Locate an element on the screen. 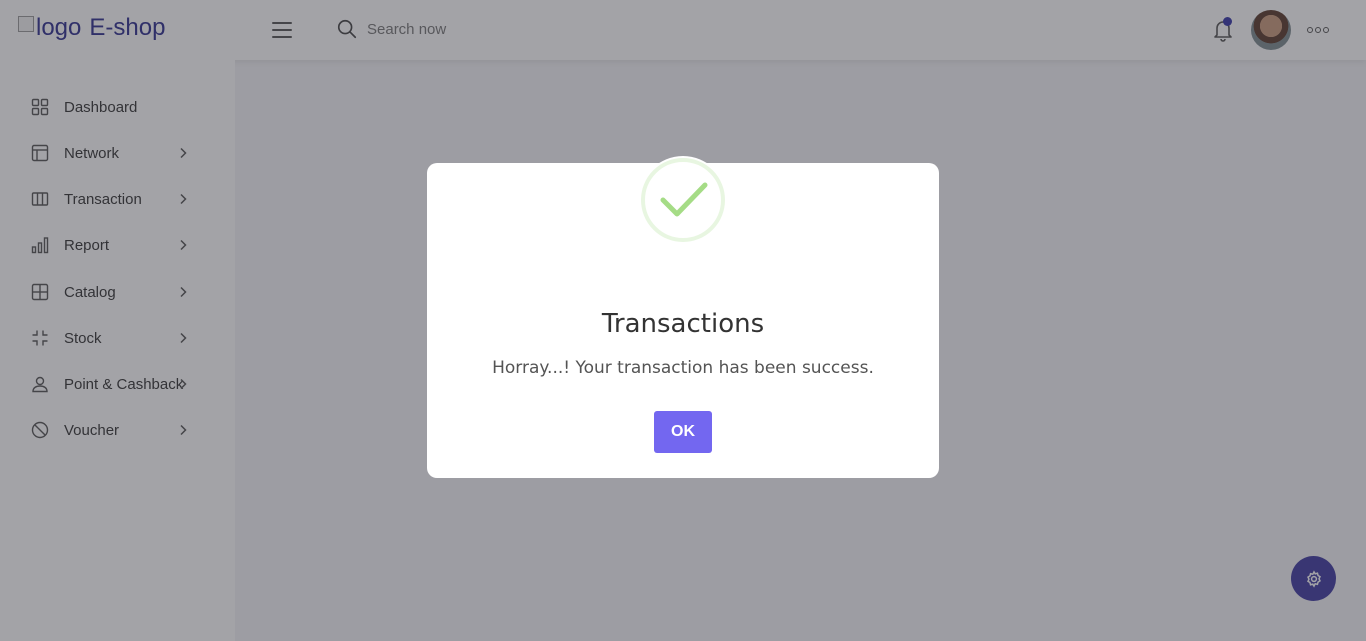 Image resolution: width=1366 pixels, height=641 pixels. success-icon-wrapper is located at coordinates (683, 200).